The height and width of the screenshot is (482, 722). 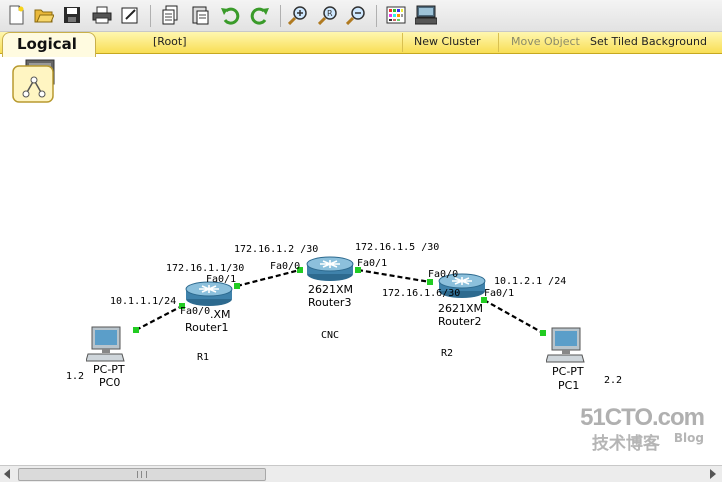 I want to click on watermark: 51CTO.com 技术博客 Blog, so click(x=642, y=429).